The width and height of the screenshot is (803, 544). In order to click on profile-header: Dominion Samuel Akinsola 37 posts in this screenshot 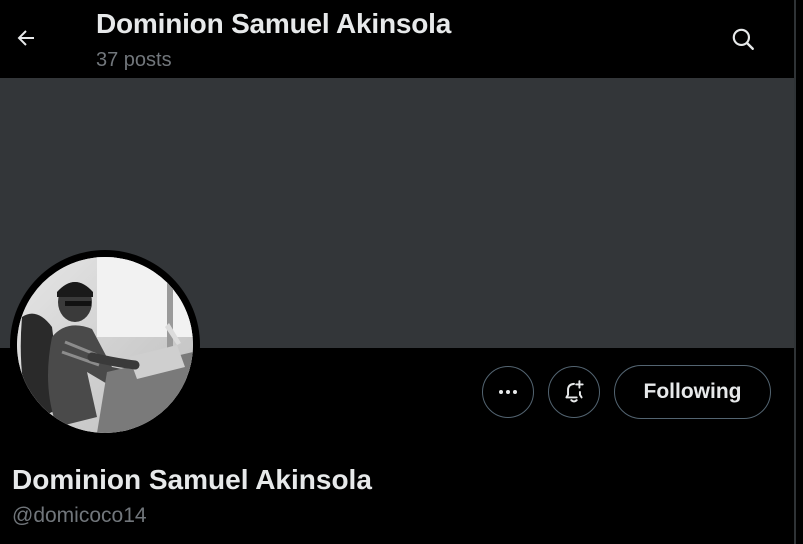, I will do `click(397, 39)`.